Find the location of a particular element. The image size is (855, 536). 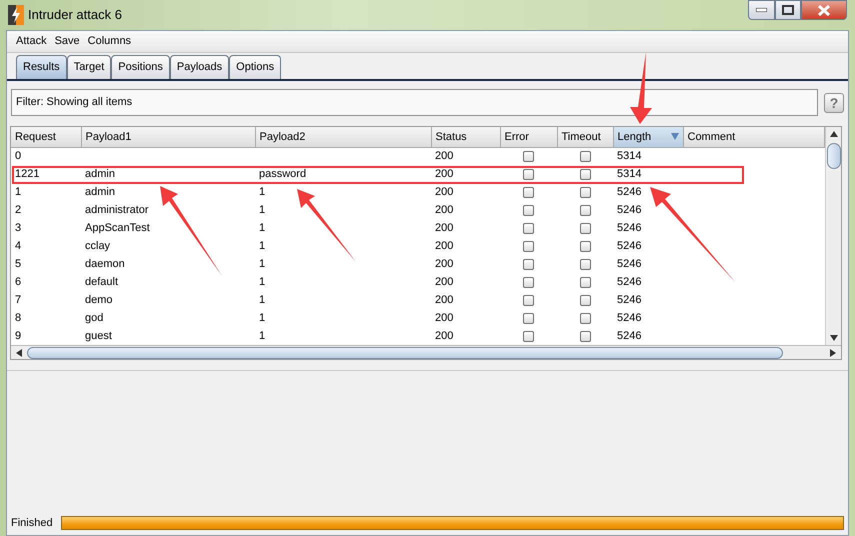

close-button is located at coordinates (824, 10).